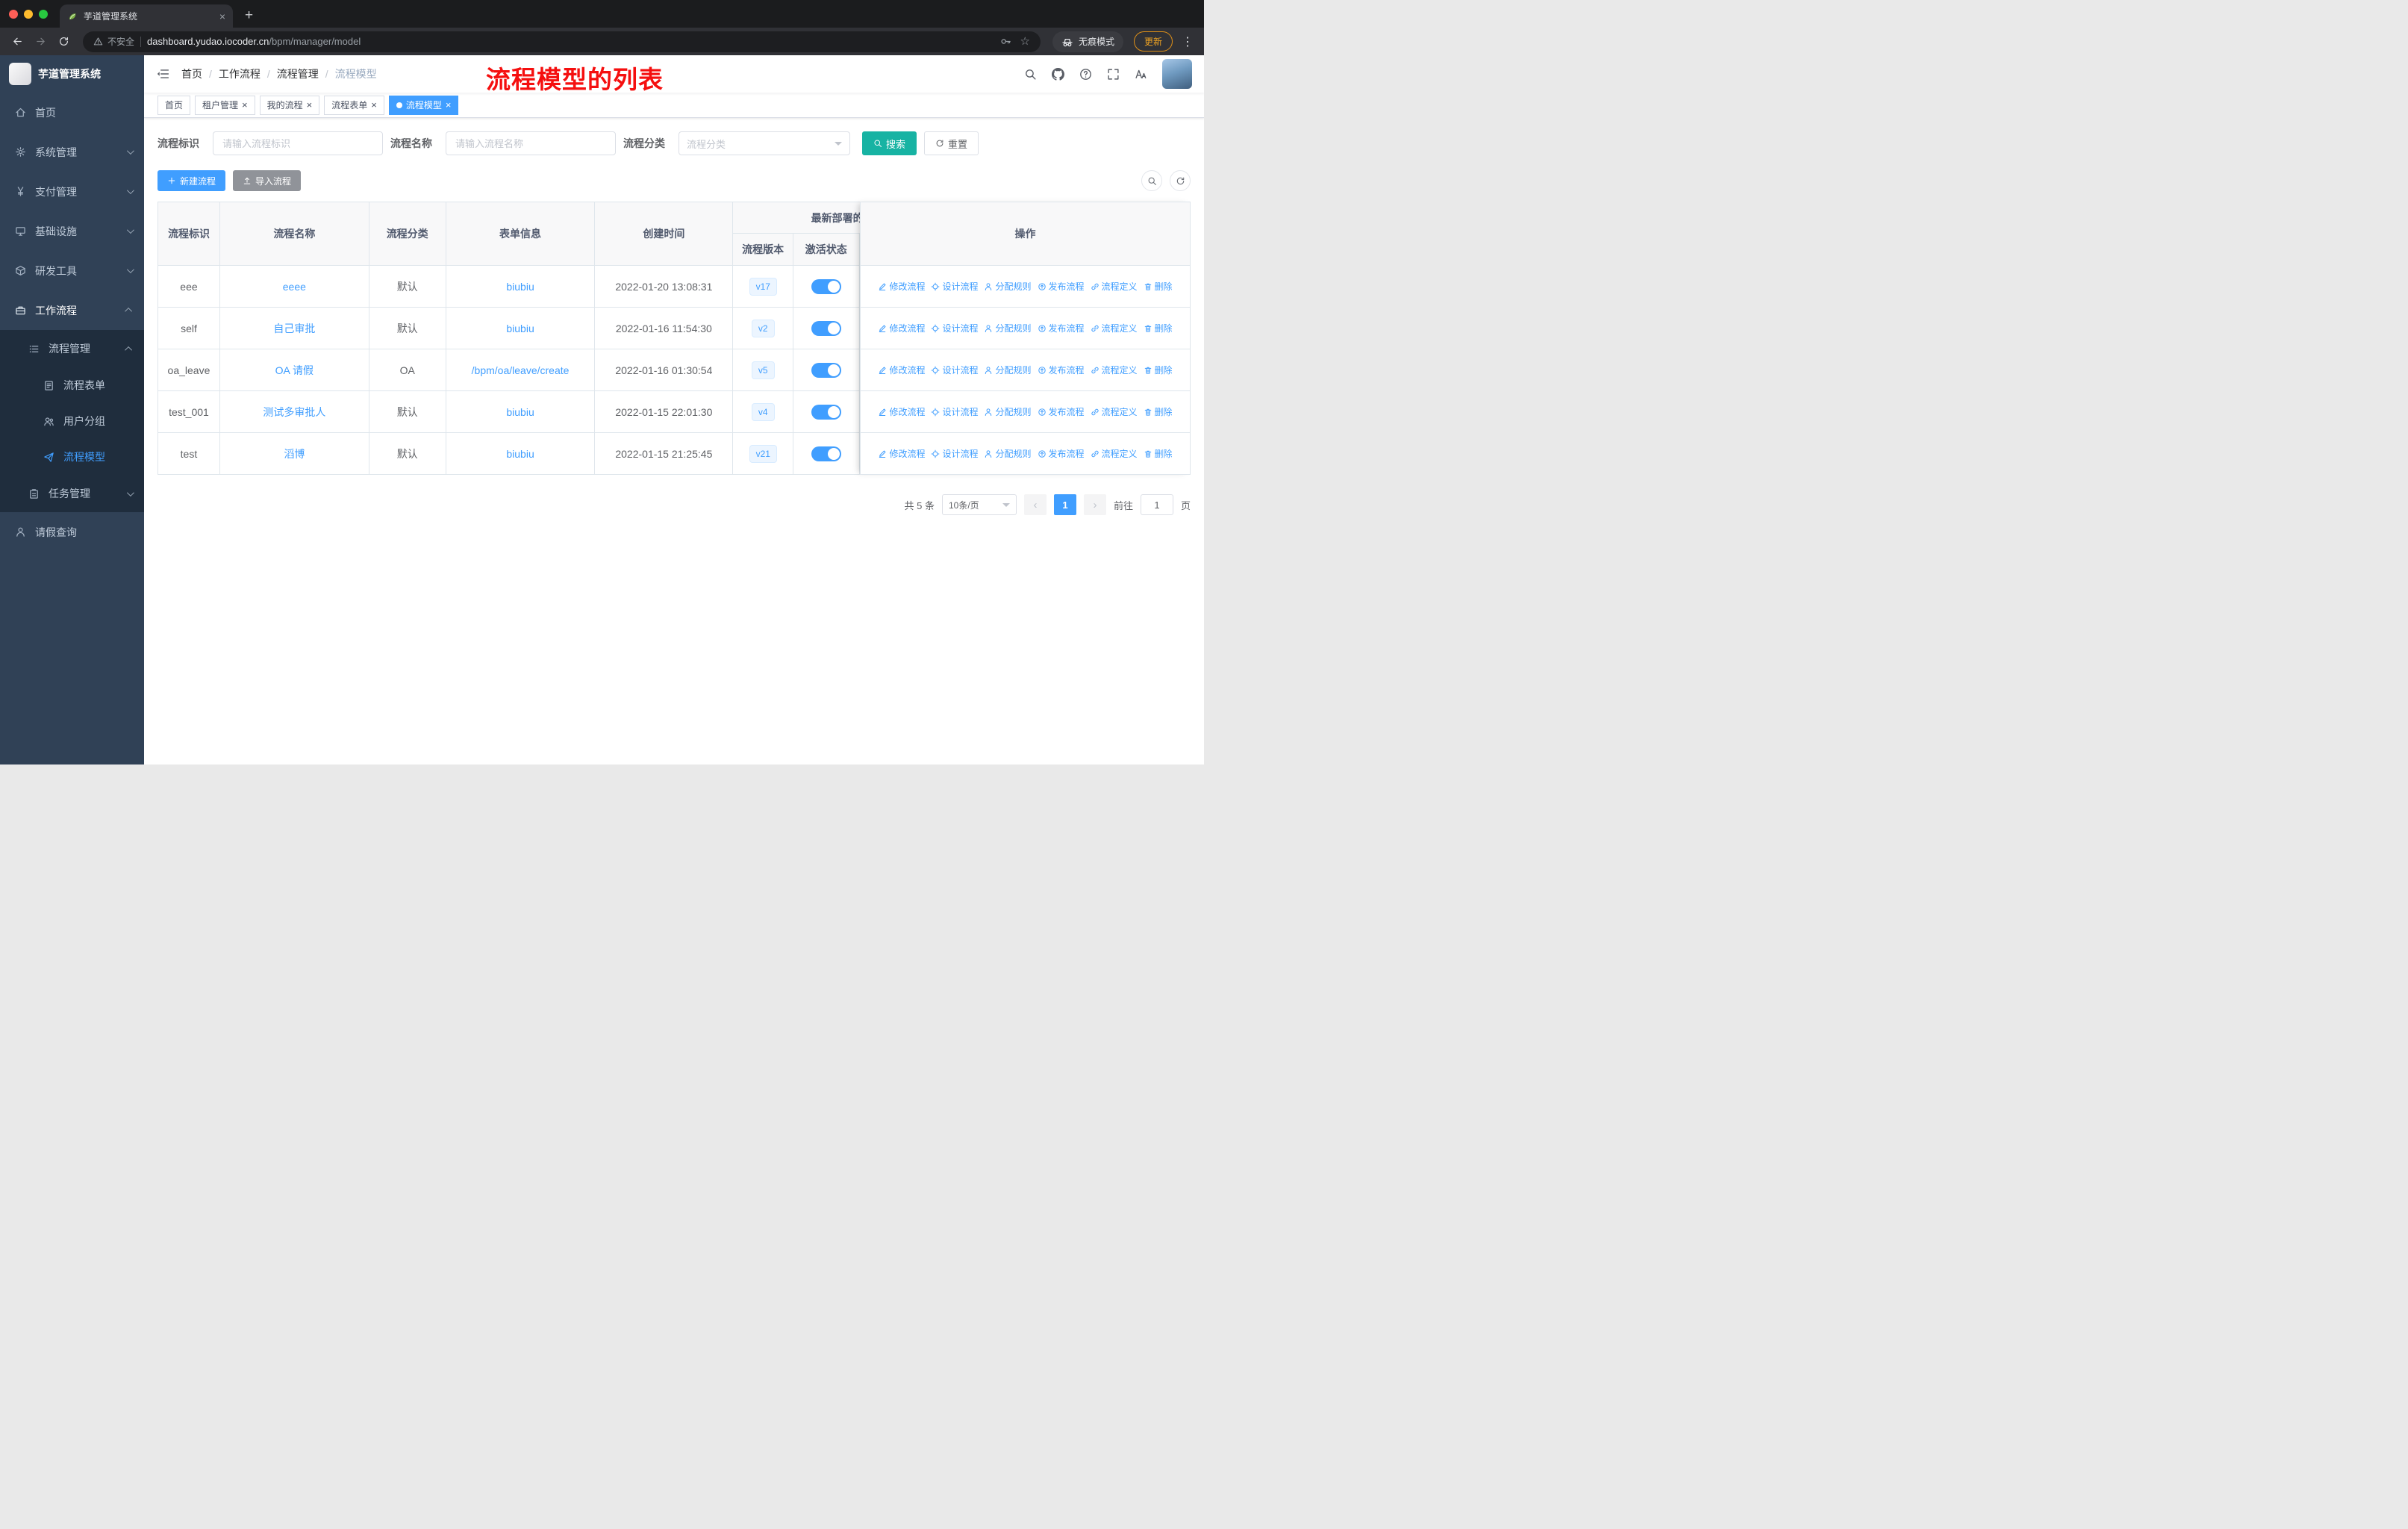  I want to click on back-button, so click(17, 41).